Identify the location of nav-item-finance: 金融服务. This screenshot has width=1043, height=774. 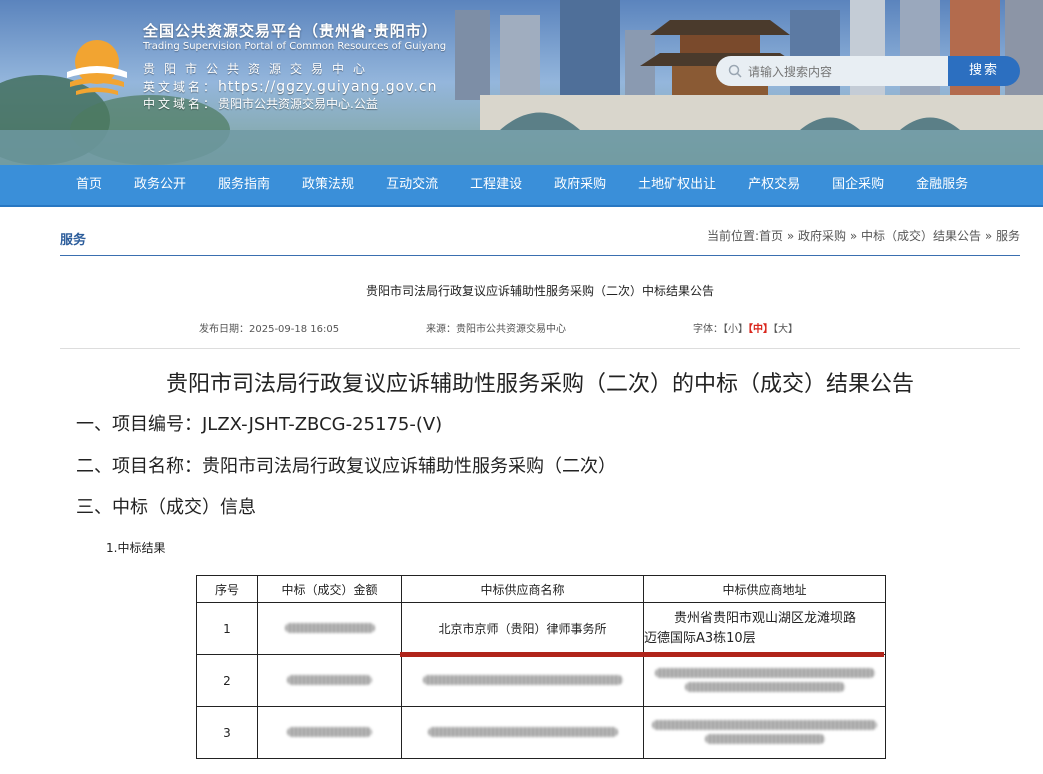
(942, 185).